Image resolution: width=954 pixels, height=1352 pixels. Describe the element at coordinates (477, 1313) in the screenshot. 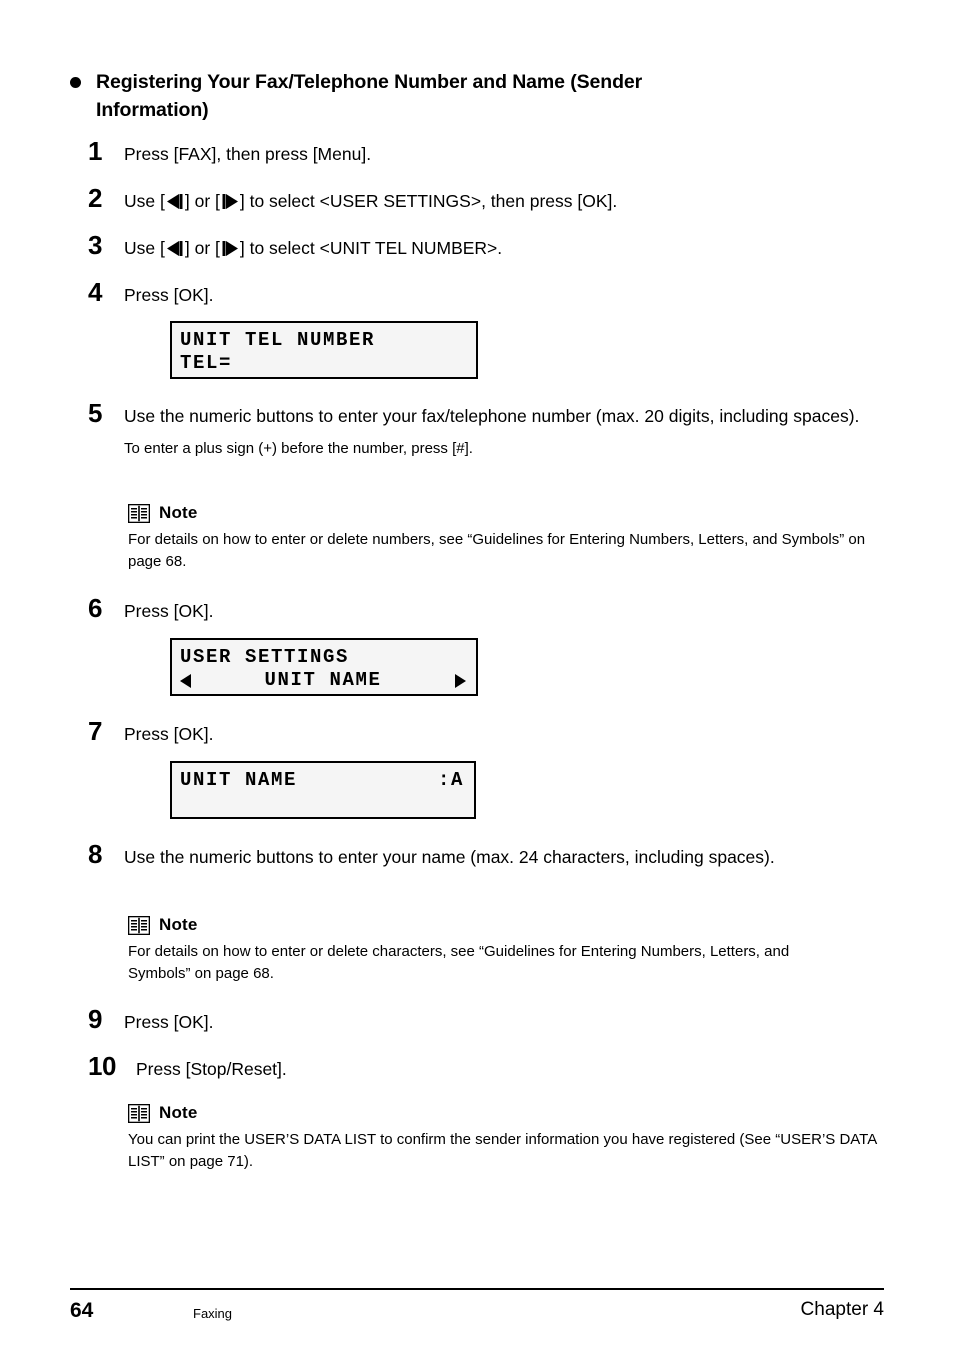

I see `page-footer: 64 Faxing Chapter 4` at that location.